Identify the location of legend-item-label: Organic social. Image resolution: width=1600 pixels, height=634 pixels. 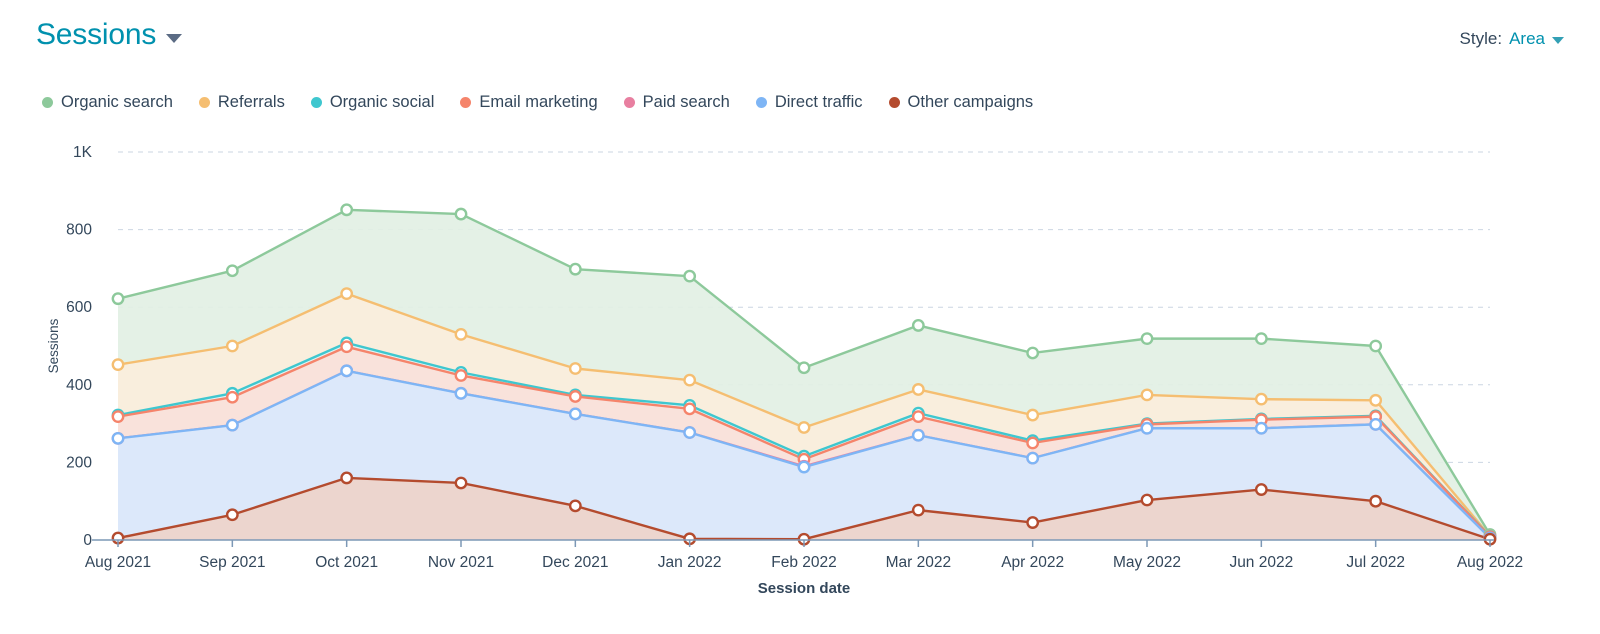
(382, 102).